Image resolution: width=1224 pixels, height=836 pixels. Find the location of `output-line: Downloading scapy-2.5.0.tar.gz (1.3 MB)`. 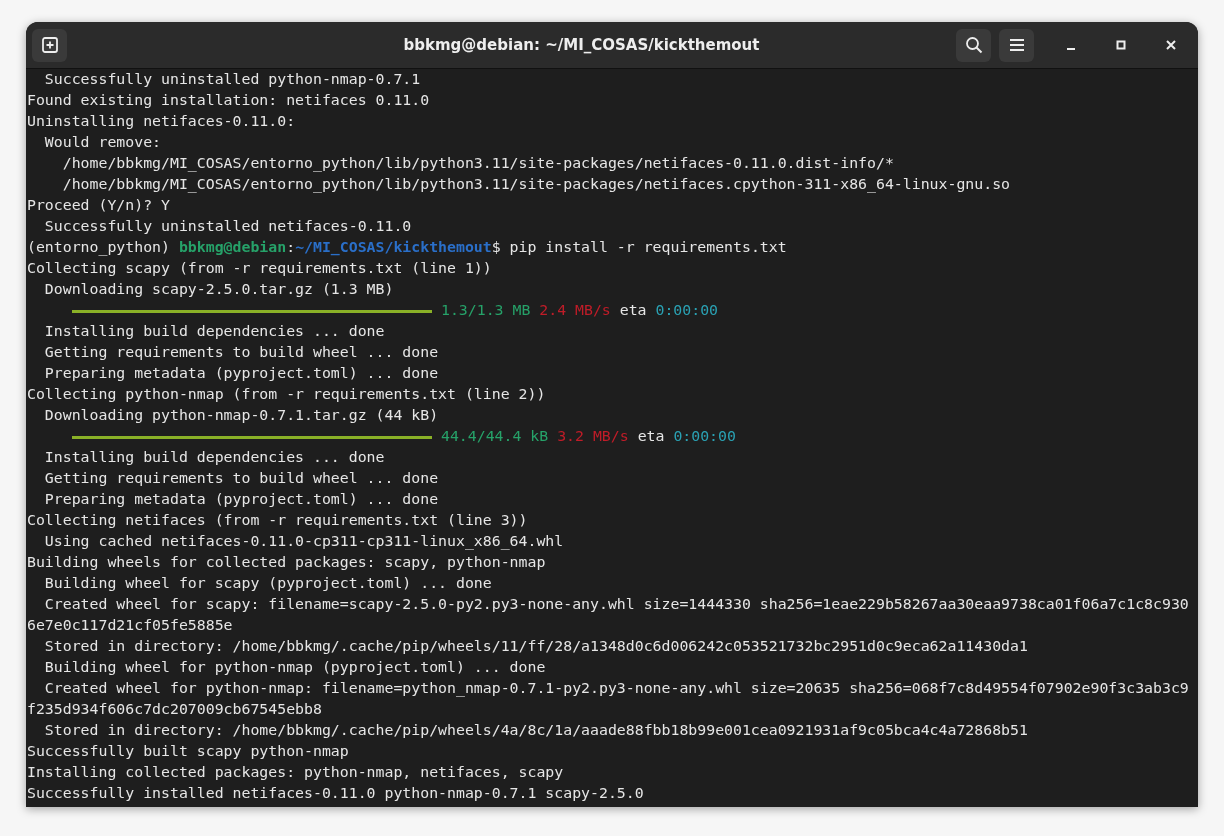

output-line: Downloading scapy-2.5.0.tar.gz (1.3 MB) is located at coordinates (218, 289).